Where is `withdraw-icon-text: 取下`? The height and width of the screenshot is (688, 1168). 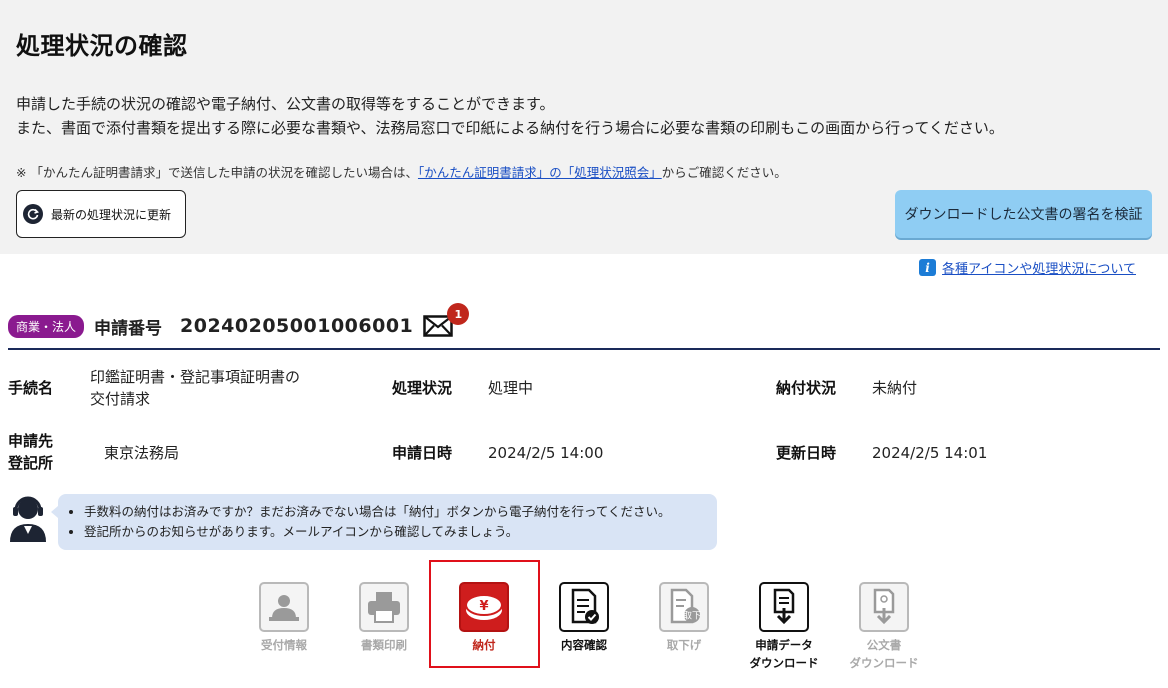 withdraw-icon-text: 取下 is located at coordinates (692, 616).